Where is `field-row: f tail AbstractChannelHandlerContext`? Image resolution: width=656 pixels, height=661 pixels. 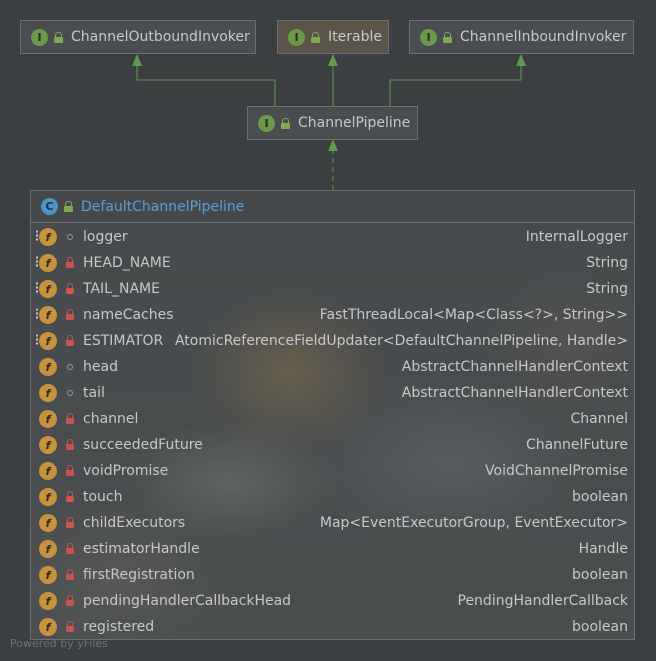
field-row: f tail AbstractChannelHandlerContext is located at coordinates (332, 393).